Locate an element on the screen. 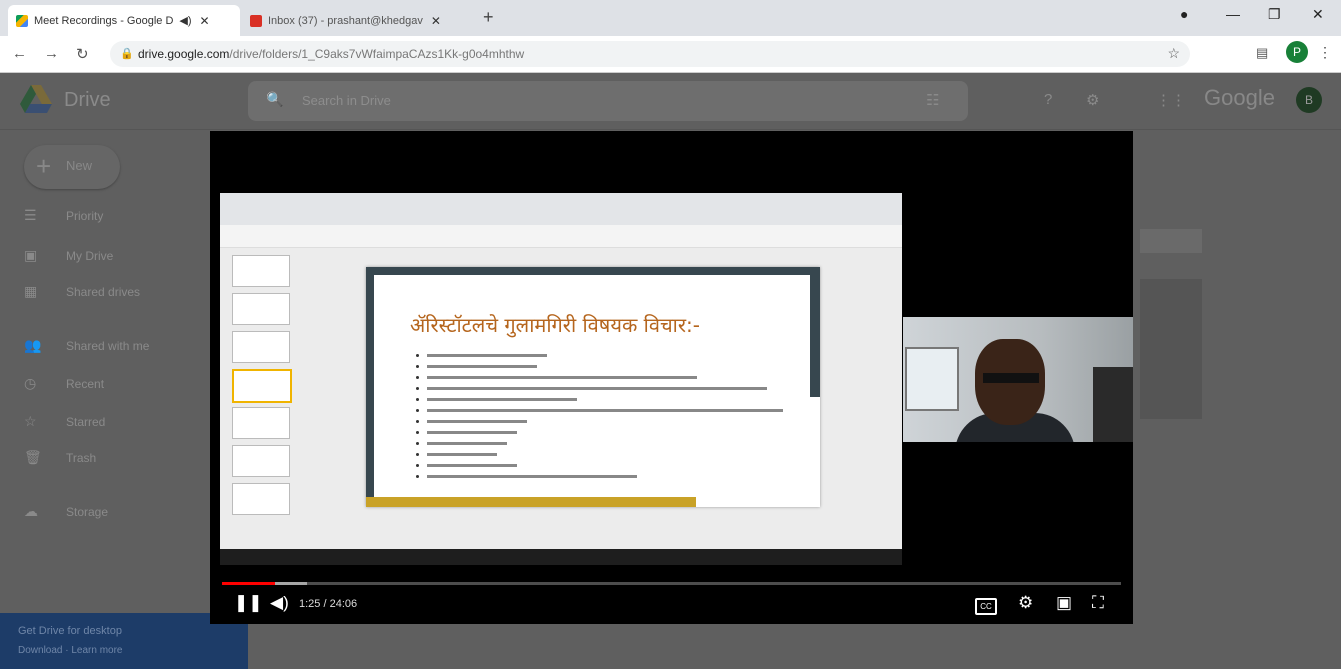  sidebar-item-starred: ☆ Starred is located at coordinates (100, 423).